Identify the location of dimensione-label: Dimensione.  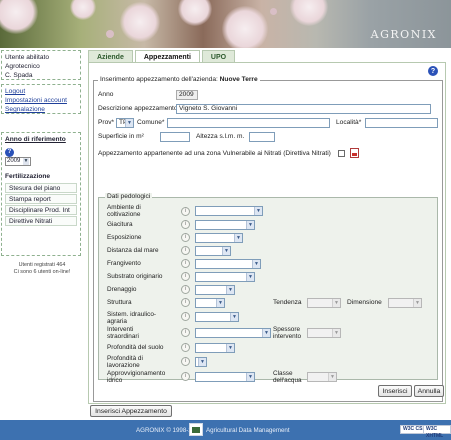
(364, 302).